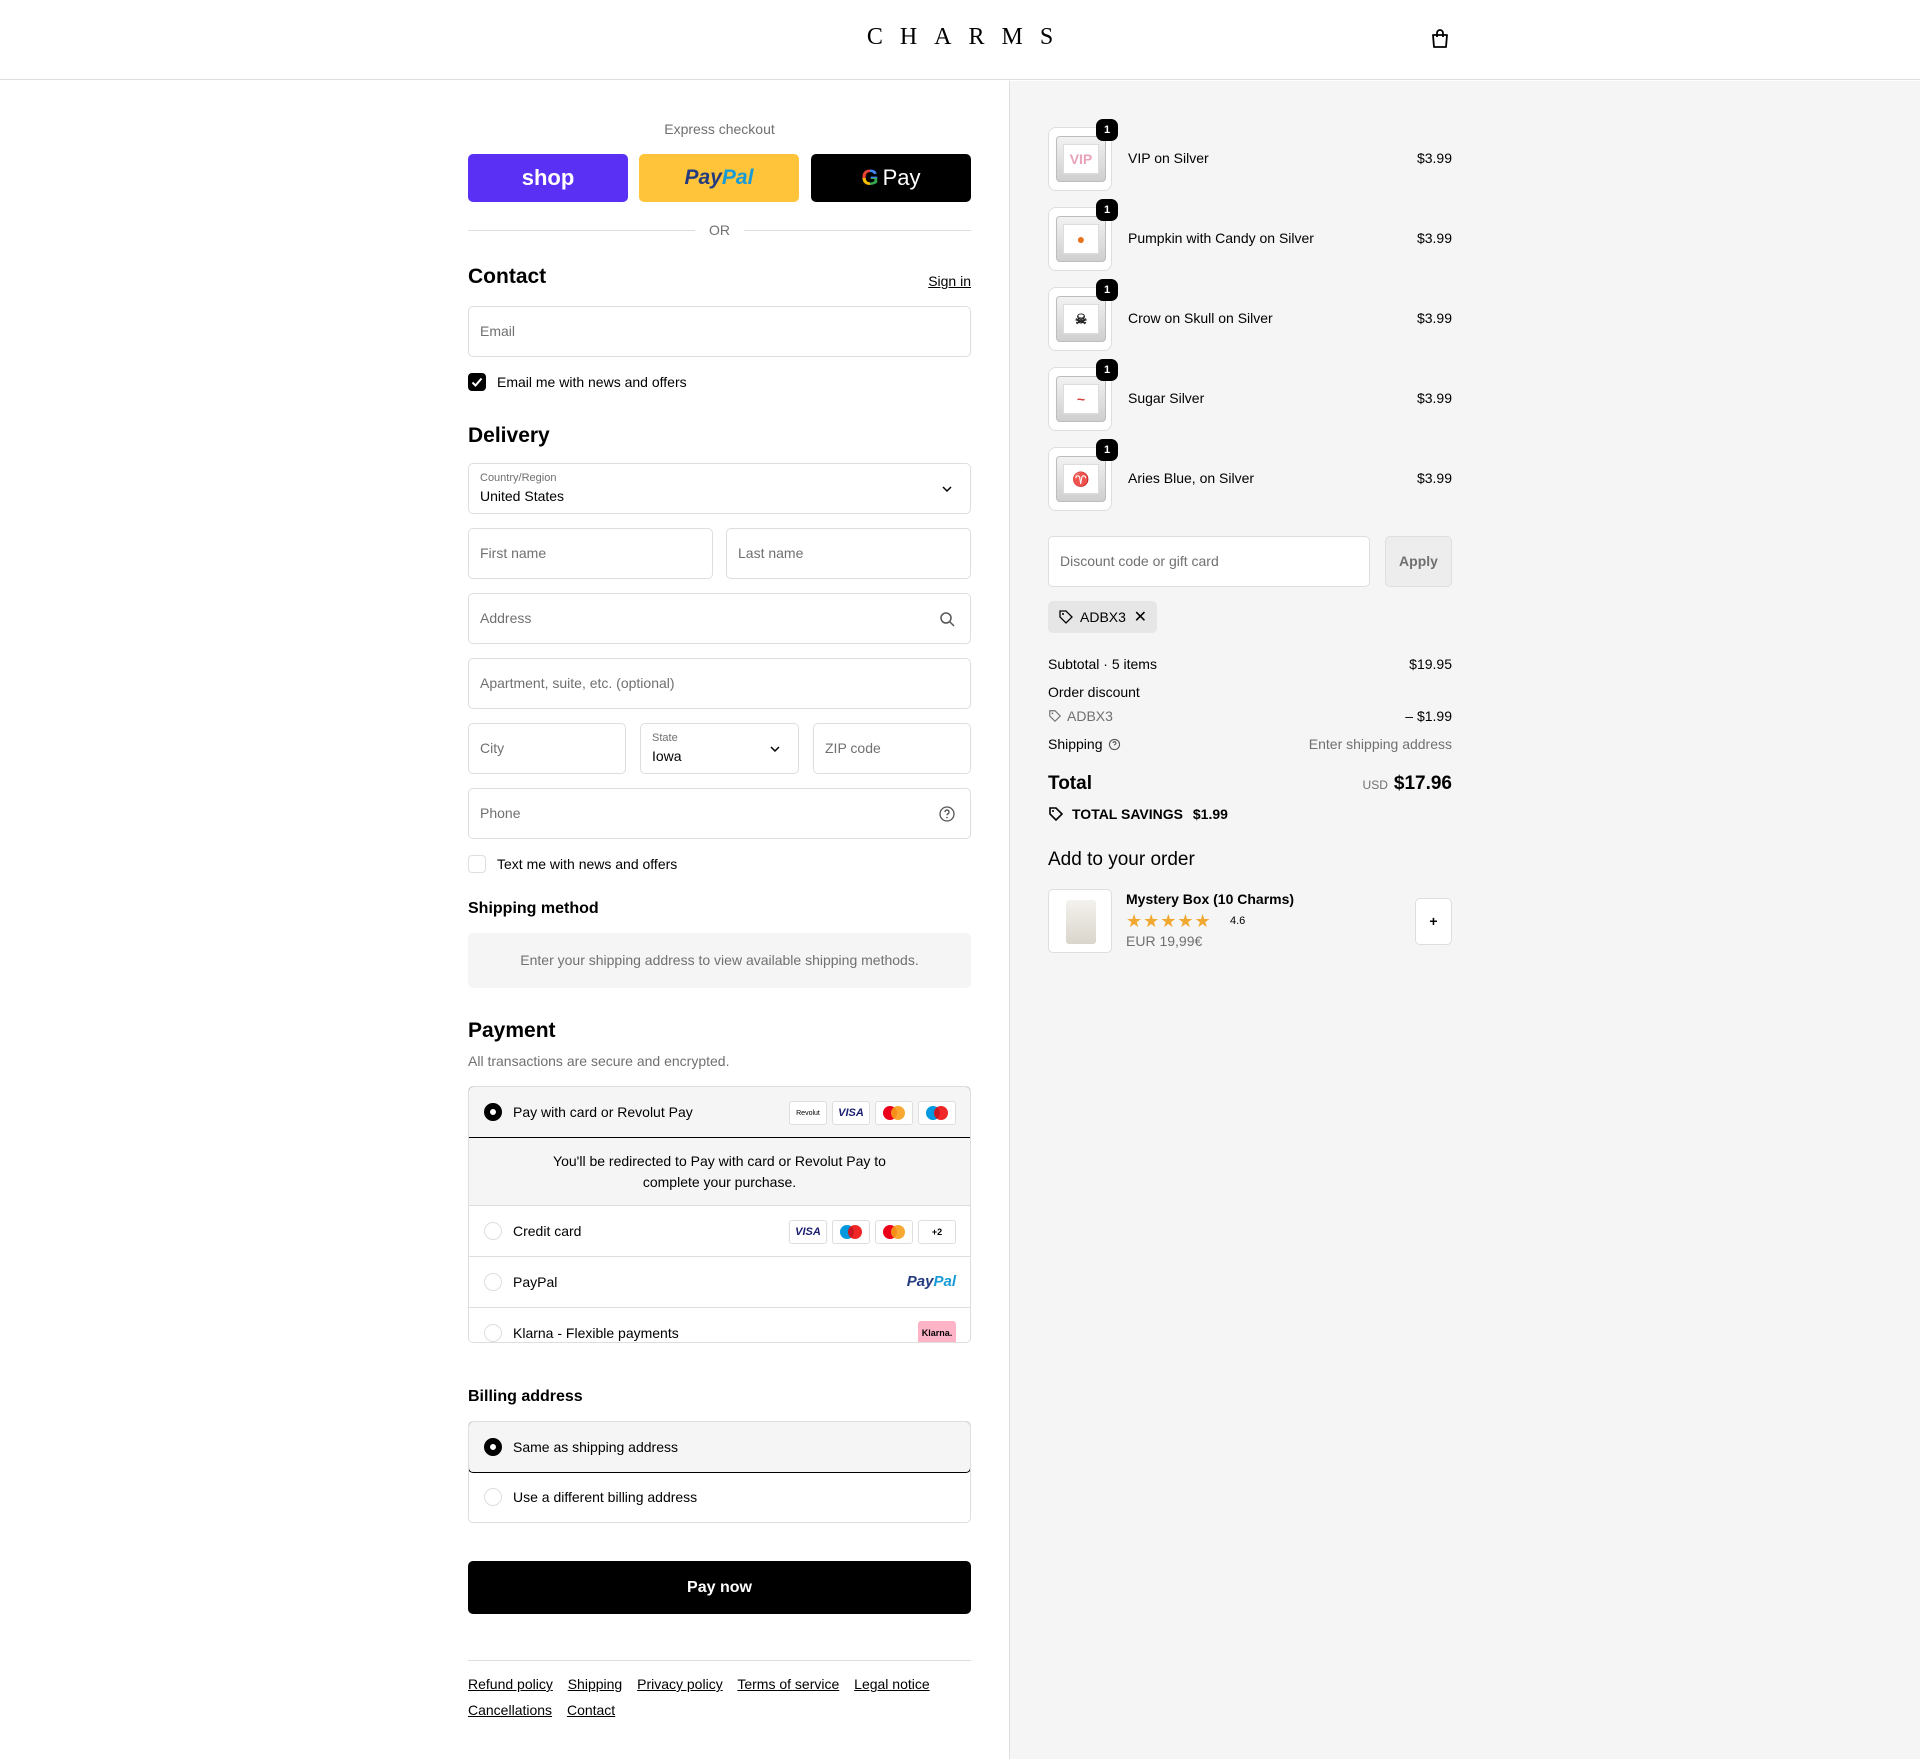 The height and width of the screenshot is (1759, 1920). I want to click on or-label: OR, so click(719, 230).